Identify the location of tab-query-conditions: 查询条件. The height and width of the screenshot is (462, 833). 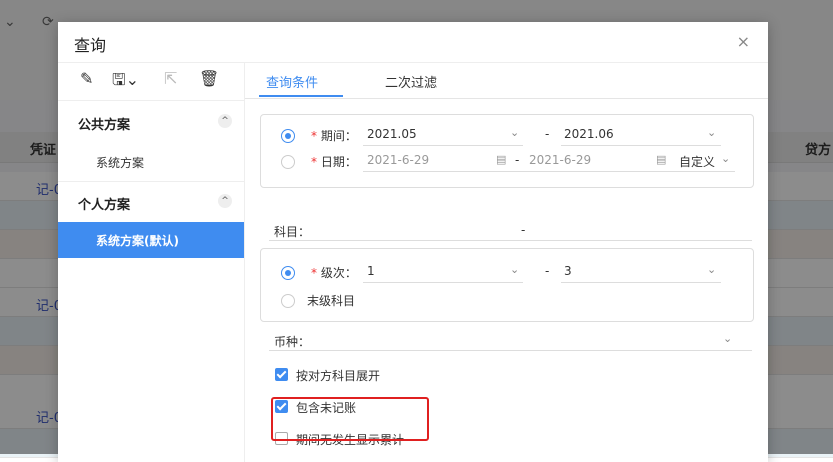
(292, 81).